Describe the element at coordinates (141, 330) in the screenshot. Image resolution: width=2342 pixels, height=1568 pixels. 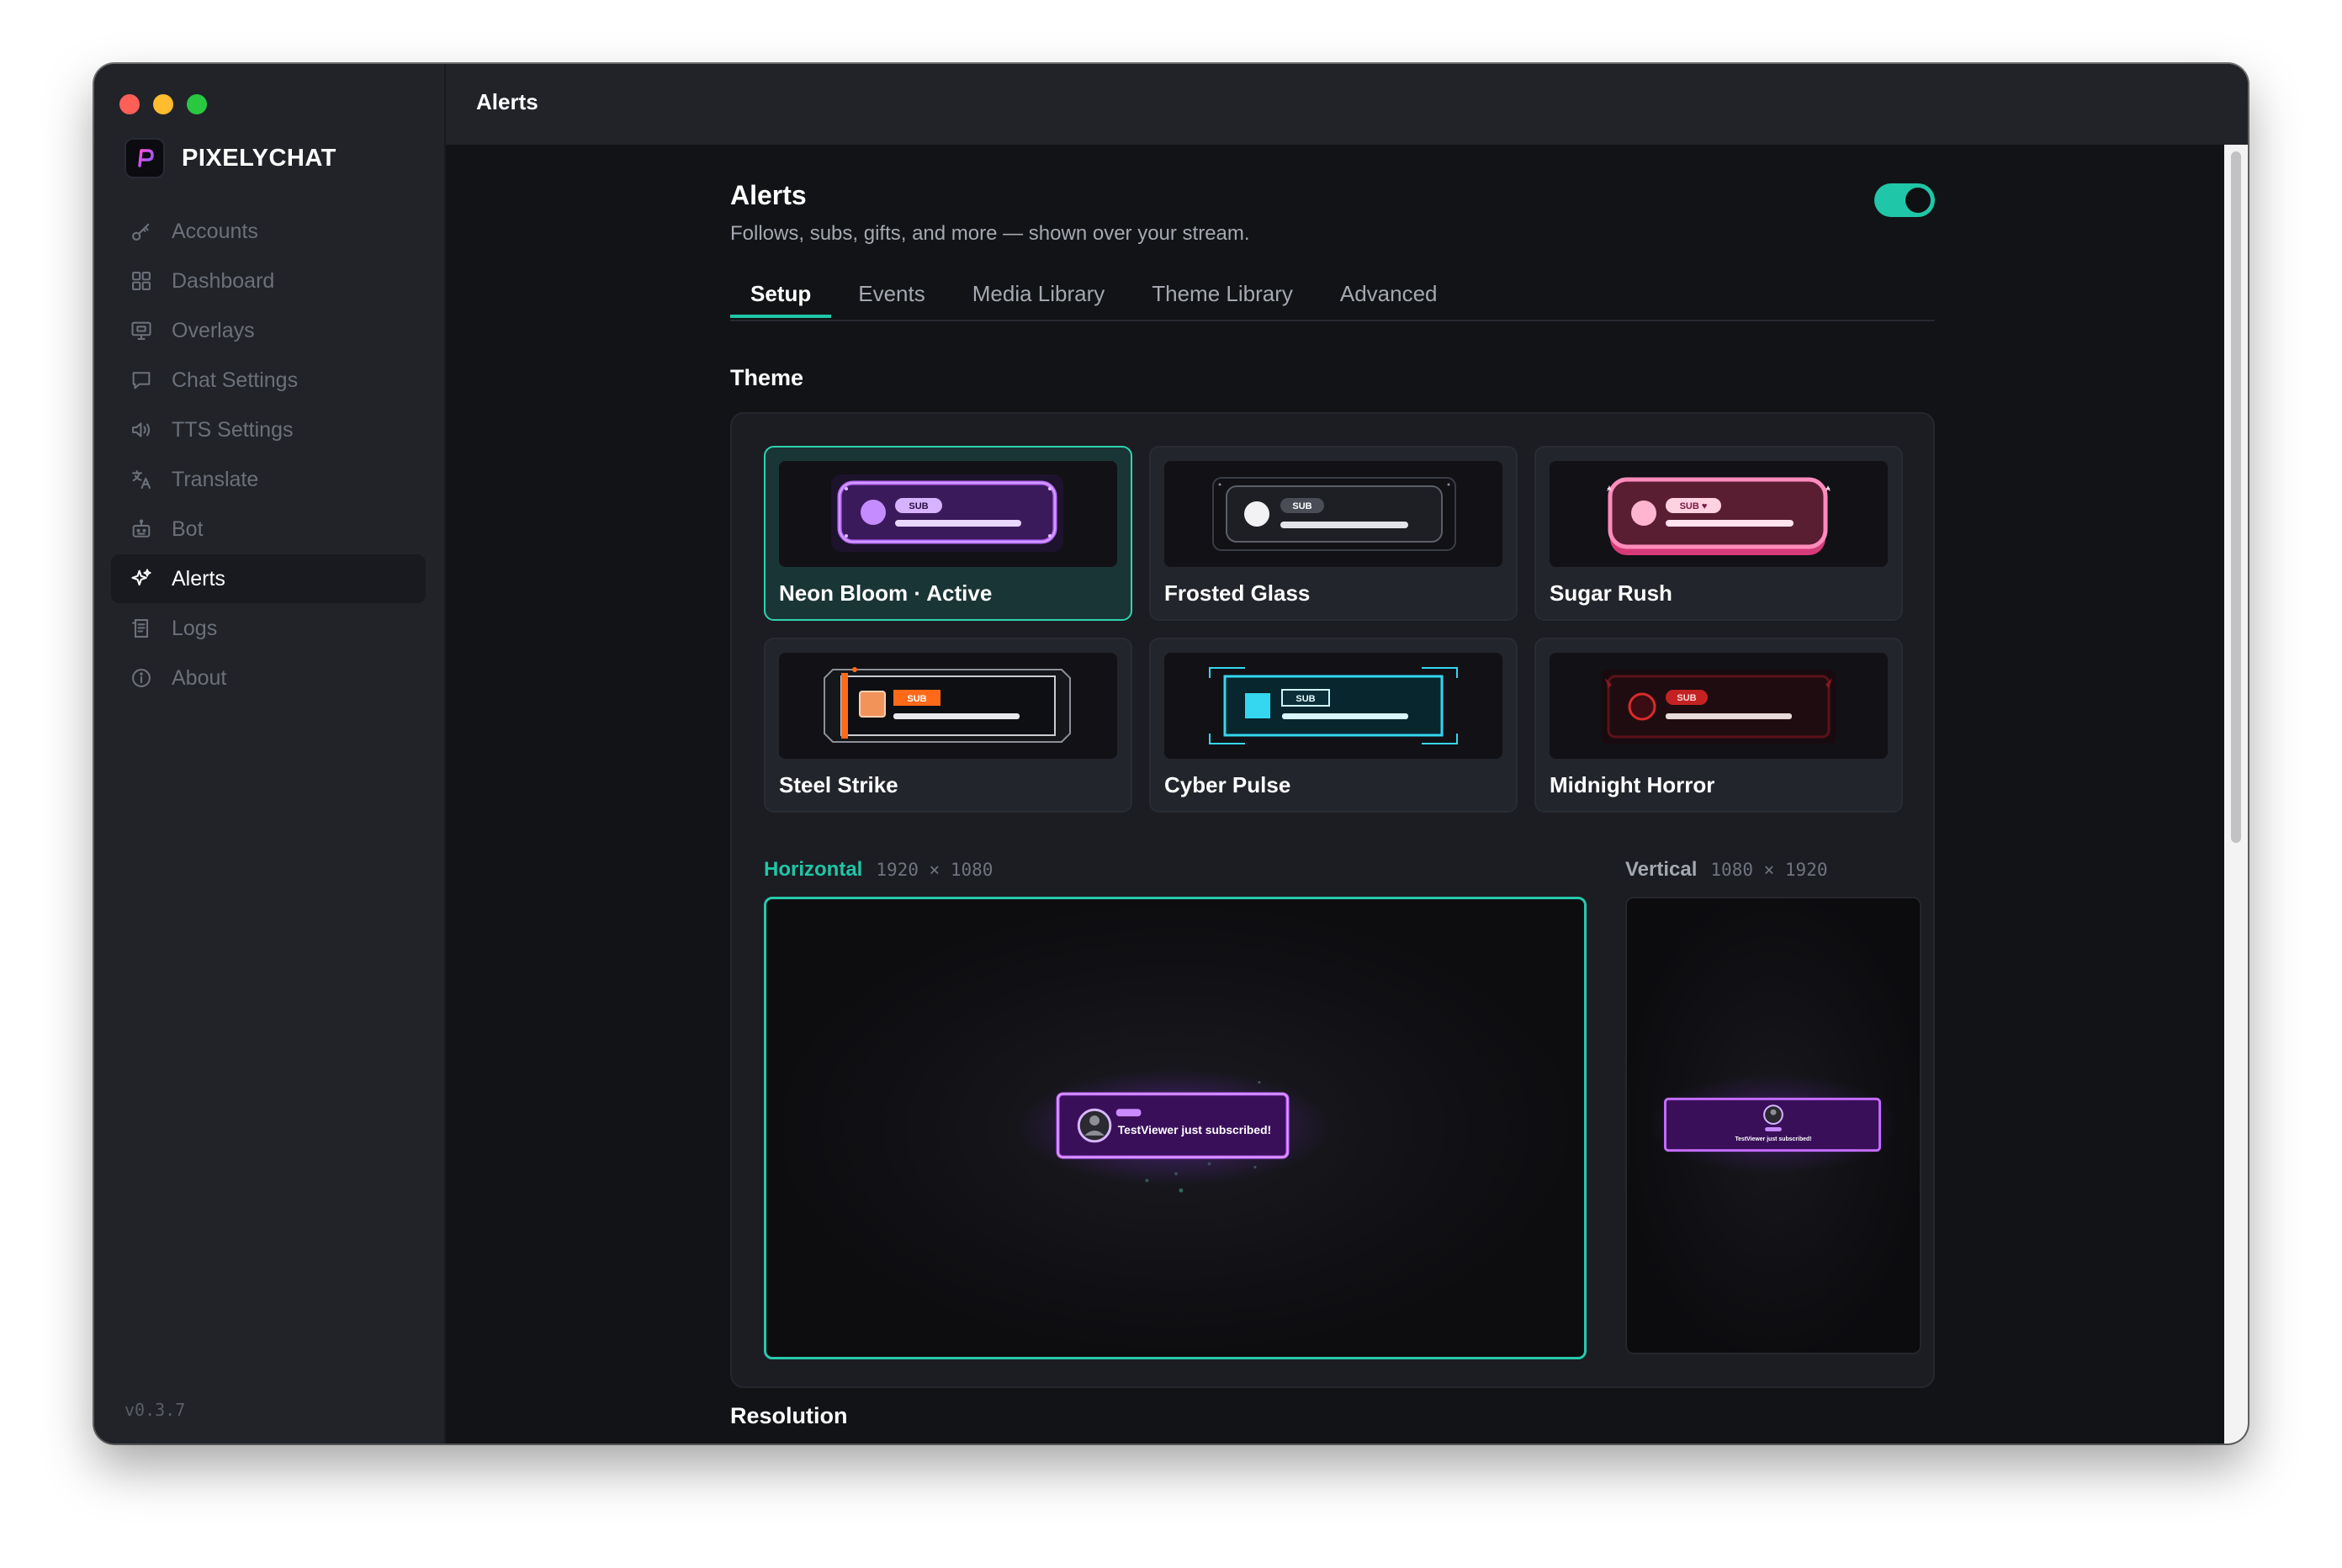
I see `monitor-icon` at that location.